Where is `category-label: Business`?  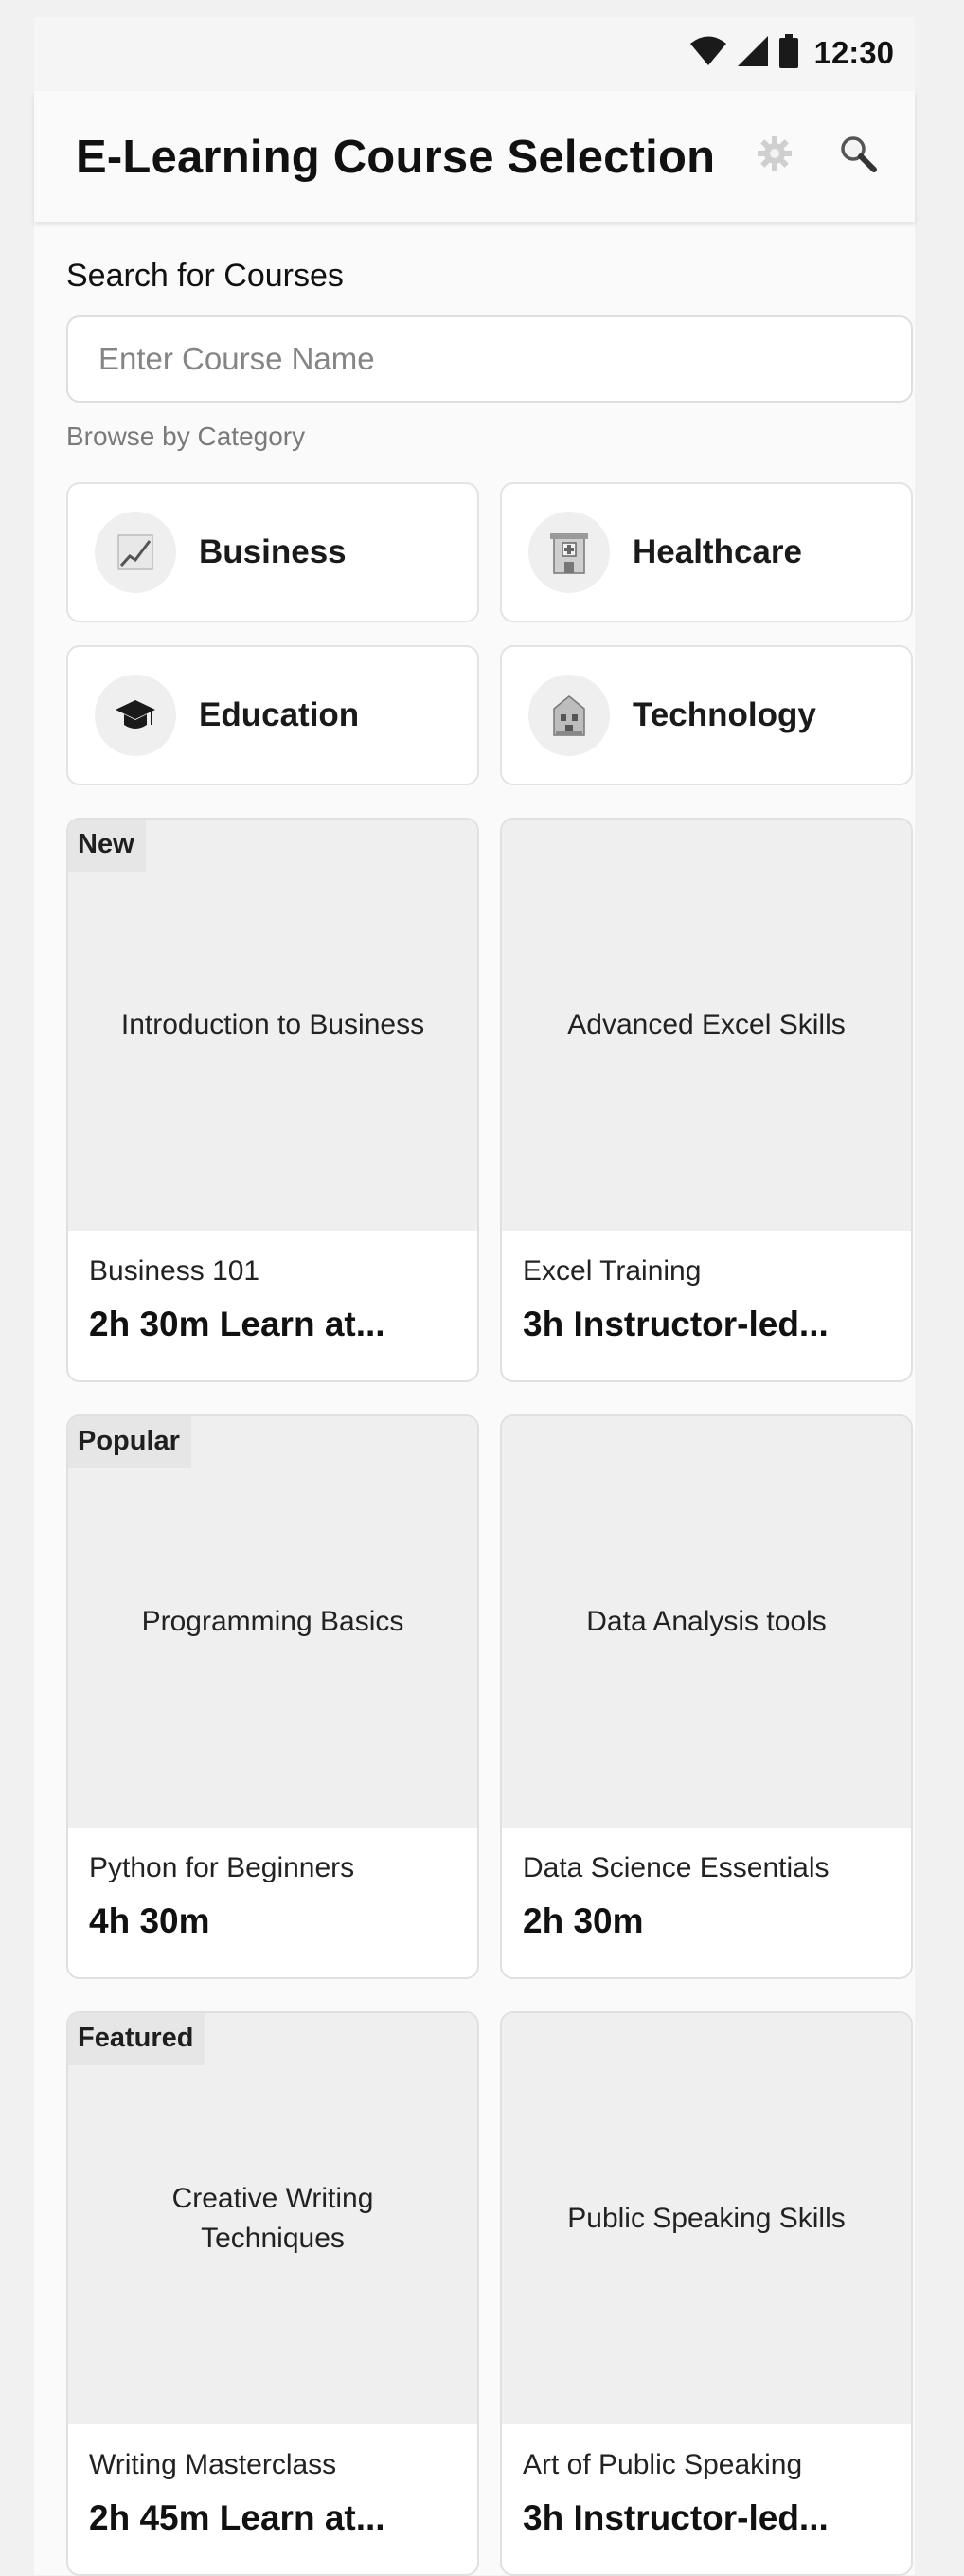
category-label: Business is located at coordinates (273, 551).